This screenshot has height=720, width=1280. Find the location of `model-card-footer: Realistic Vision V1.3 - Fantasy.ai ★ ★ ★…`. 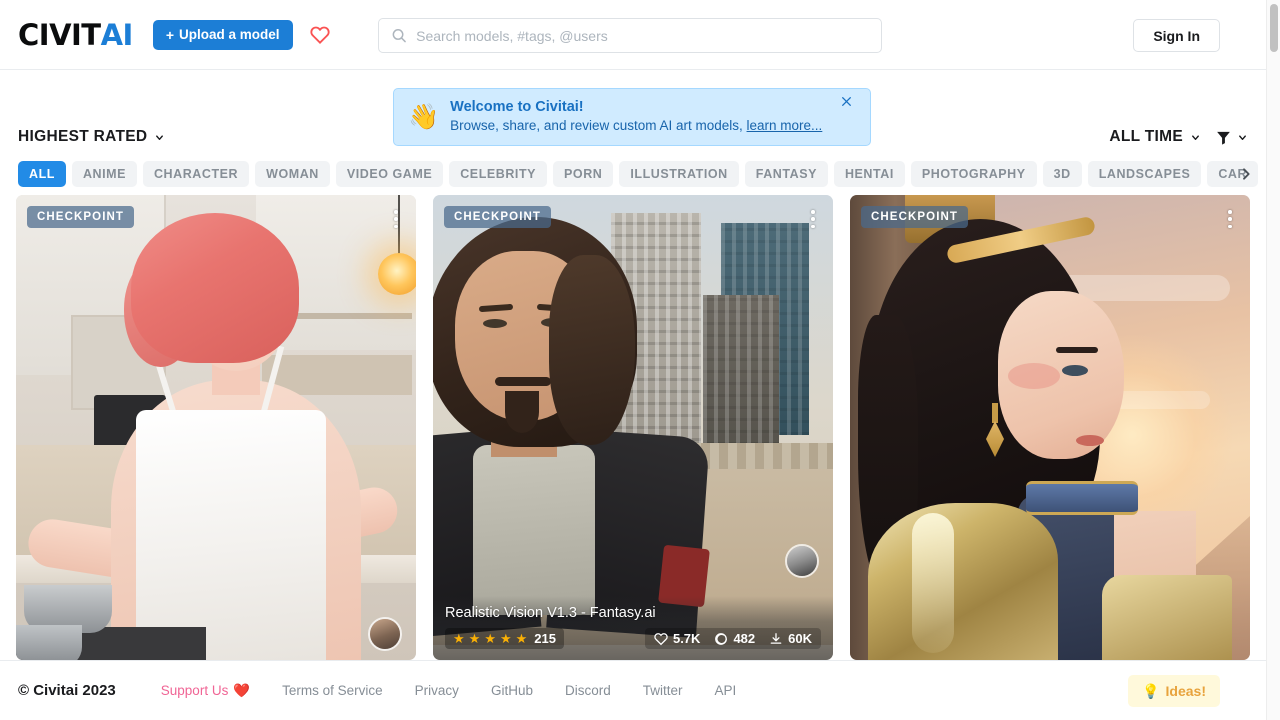

model-card-footer: Realistic Vision V1.3 - Fantasy.ai ★ ★ ★… is located at coordinates (633, 628).